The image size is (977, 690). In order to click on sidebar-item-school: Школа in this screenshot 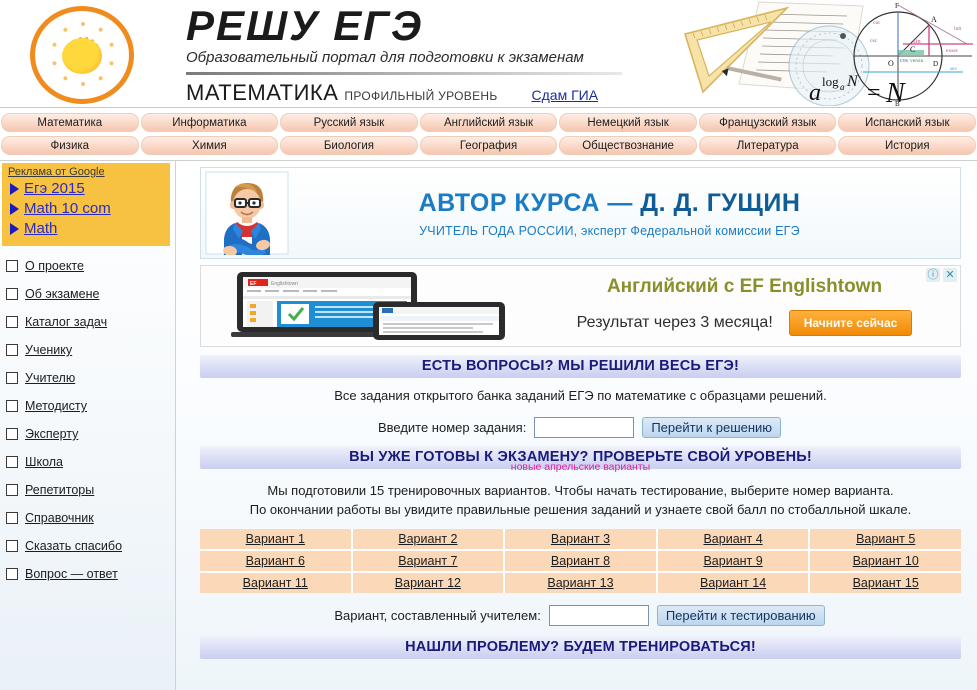, I will do `click(90, 462)`.